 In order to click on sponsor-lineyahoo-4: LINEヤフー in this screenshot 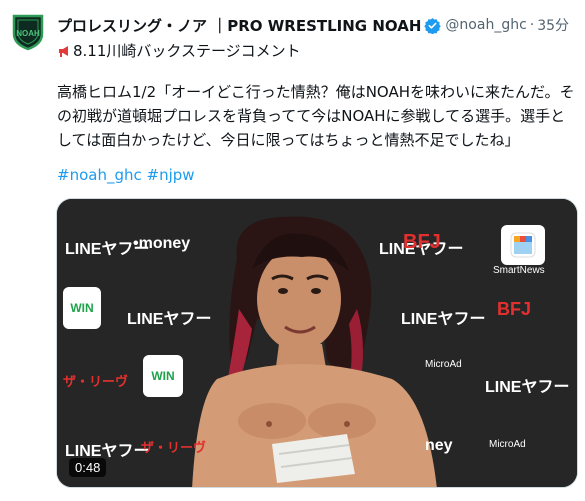, I will do `click(443, 319)`.